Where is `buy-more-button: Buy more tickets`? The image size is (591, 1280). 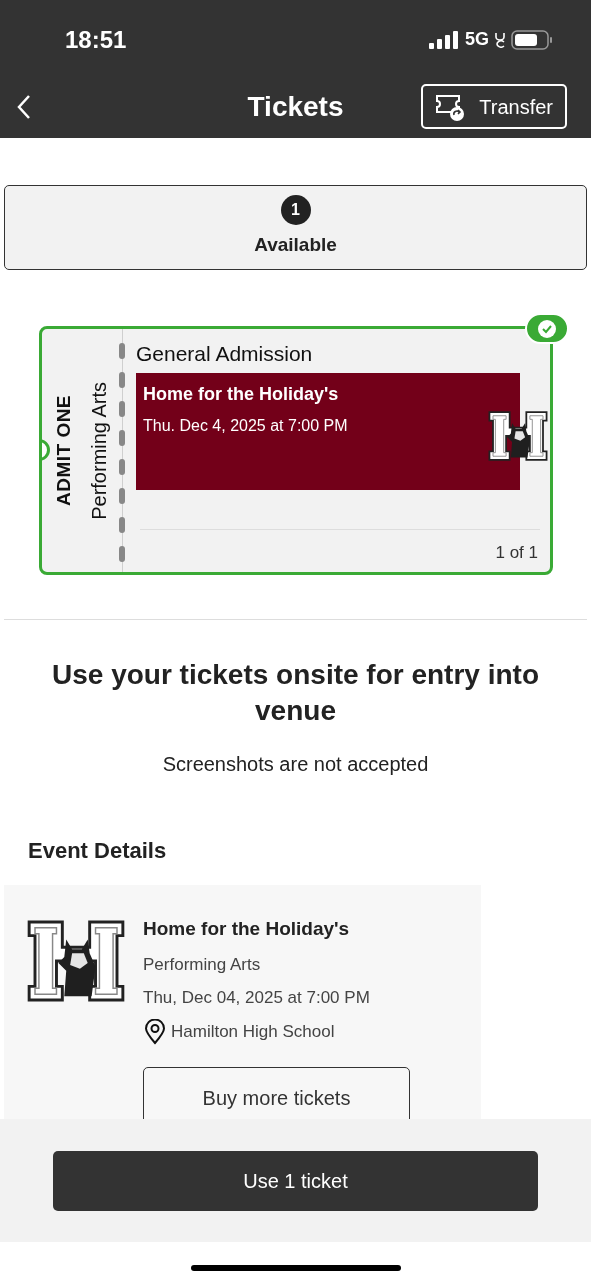 buy-more-button: Buy more tickets is located at coordinates (276, 1092).